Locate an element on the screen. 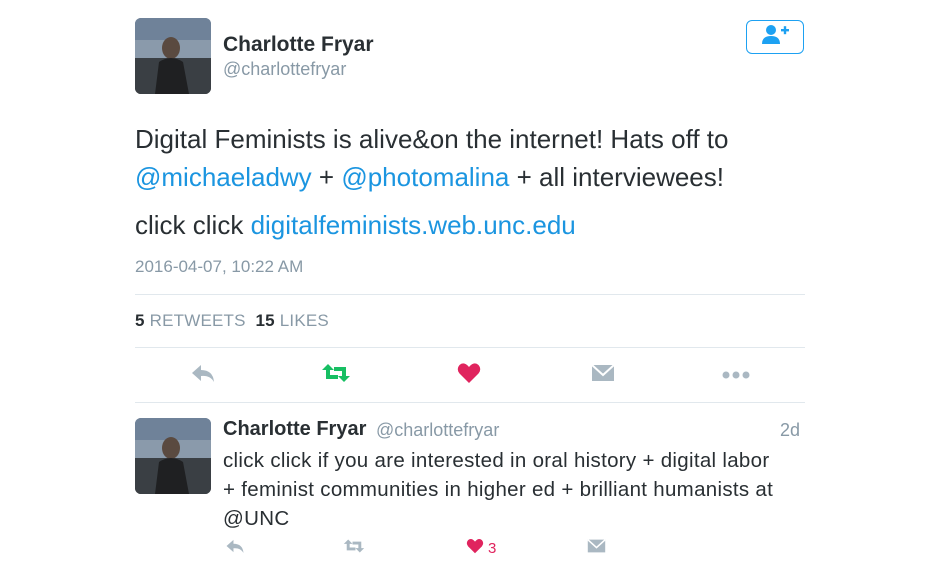 The height and width of the screenshot is (570, 940). retweet-button is located at coordinates (336, 375).